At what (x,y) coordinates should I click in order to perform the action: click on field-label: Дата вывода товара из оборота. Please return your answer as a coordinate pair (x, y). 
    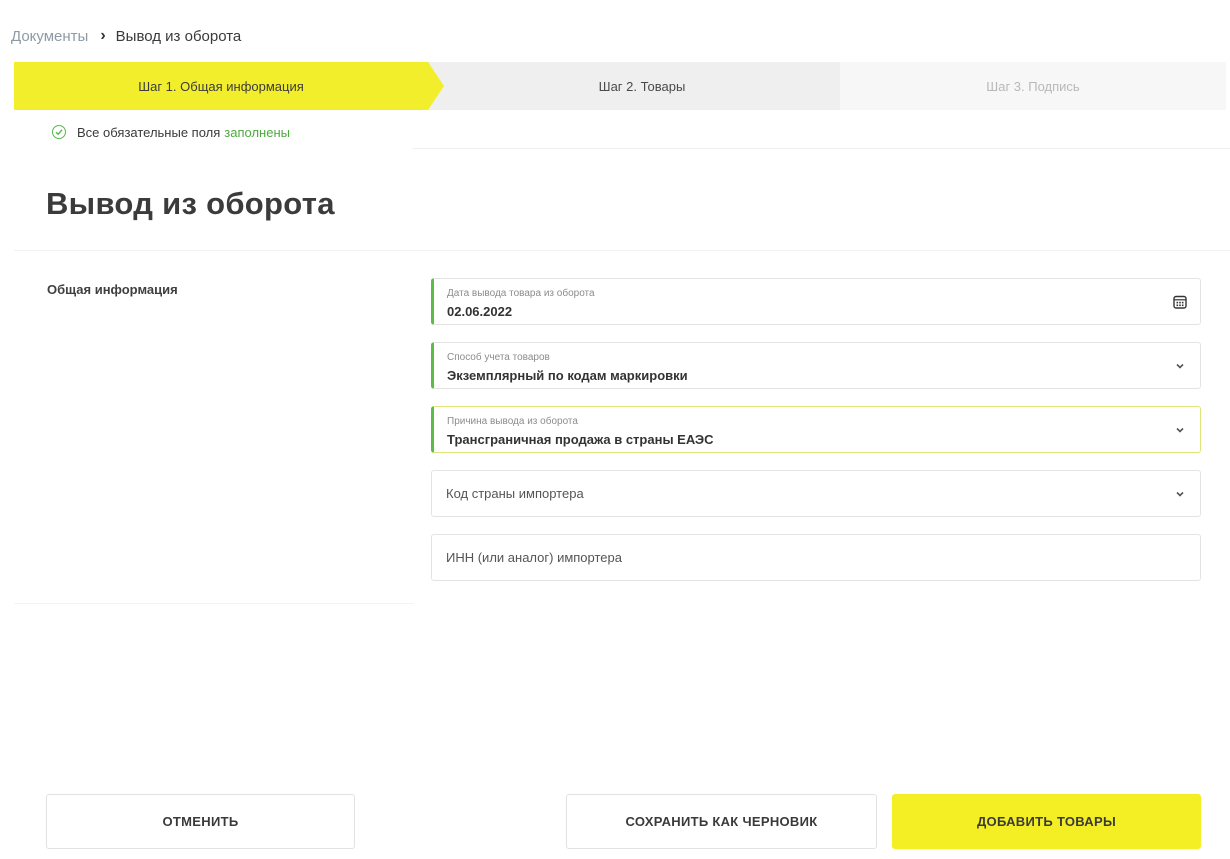
    Looking at the image, I should click on (521, 293).